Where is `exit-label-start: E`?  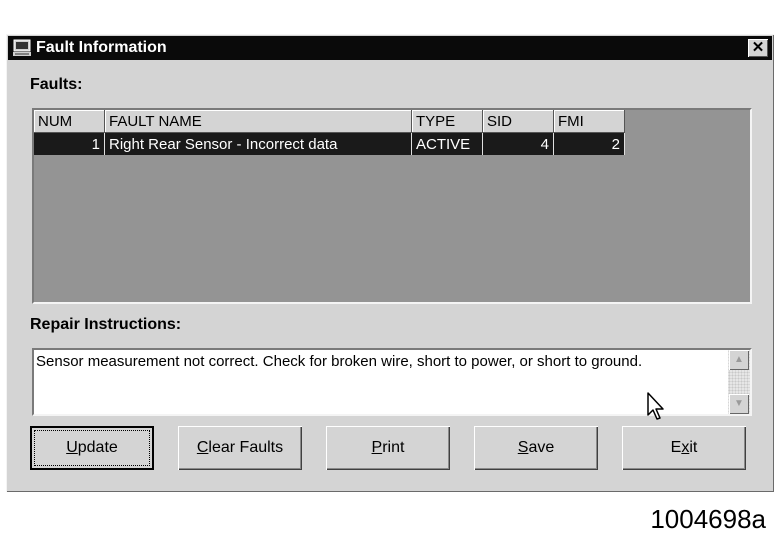 exit-label-start: E is located at coordinates (676, 447).